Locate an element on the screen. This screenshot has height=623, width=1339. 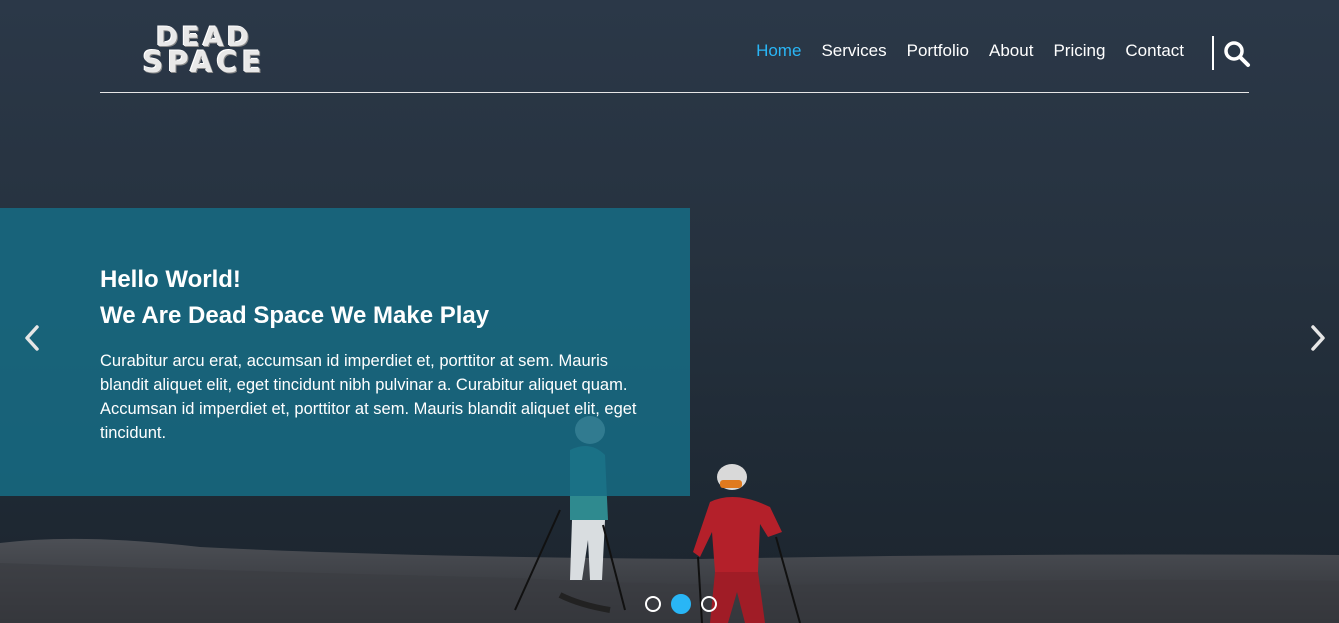
next-slide-button is located at coordinates (1317, 338).